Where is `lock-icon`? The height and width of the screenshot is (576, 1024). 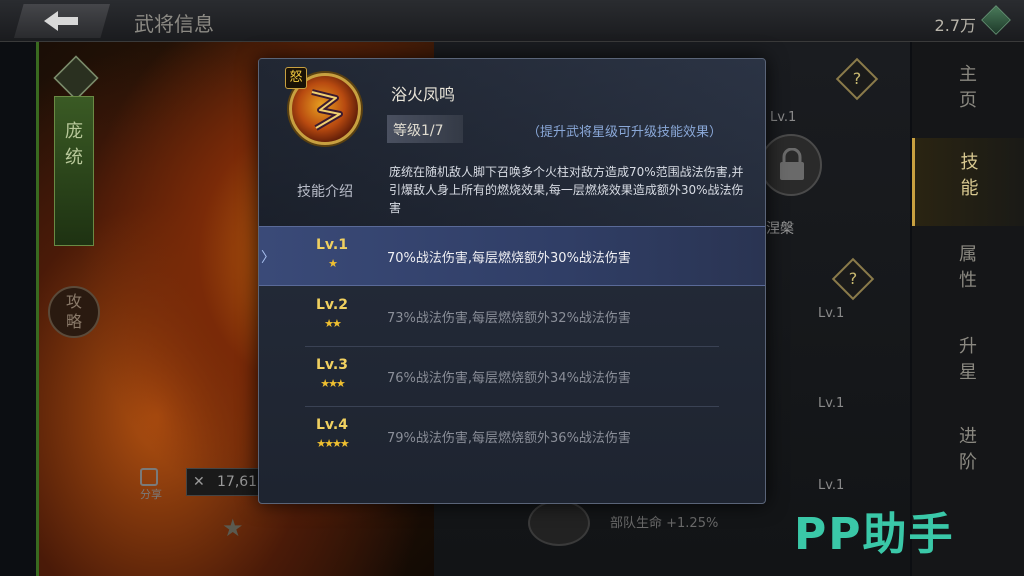
lock-icon is located at coordinates (792, 164).